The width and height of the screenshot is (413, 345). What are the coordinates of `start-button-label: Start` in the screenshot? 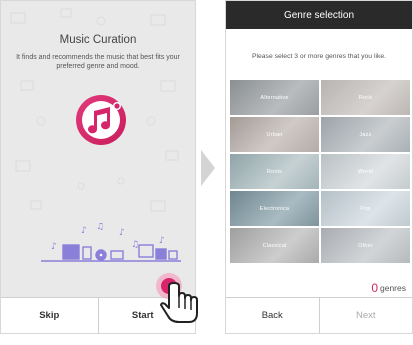 It's located at (142, 315).